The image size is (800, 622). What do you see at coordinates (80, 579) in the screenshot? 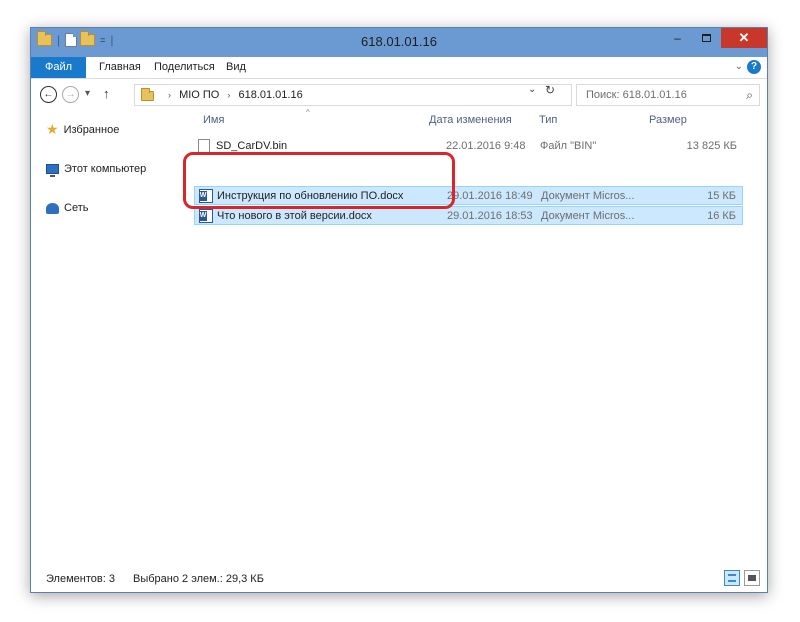
I see `status-item-count: Элементов: 3` at bounding box center [80, 579].